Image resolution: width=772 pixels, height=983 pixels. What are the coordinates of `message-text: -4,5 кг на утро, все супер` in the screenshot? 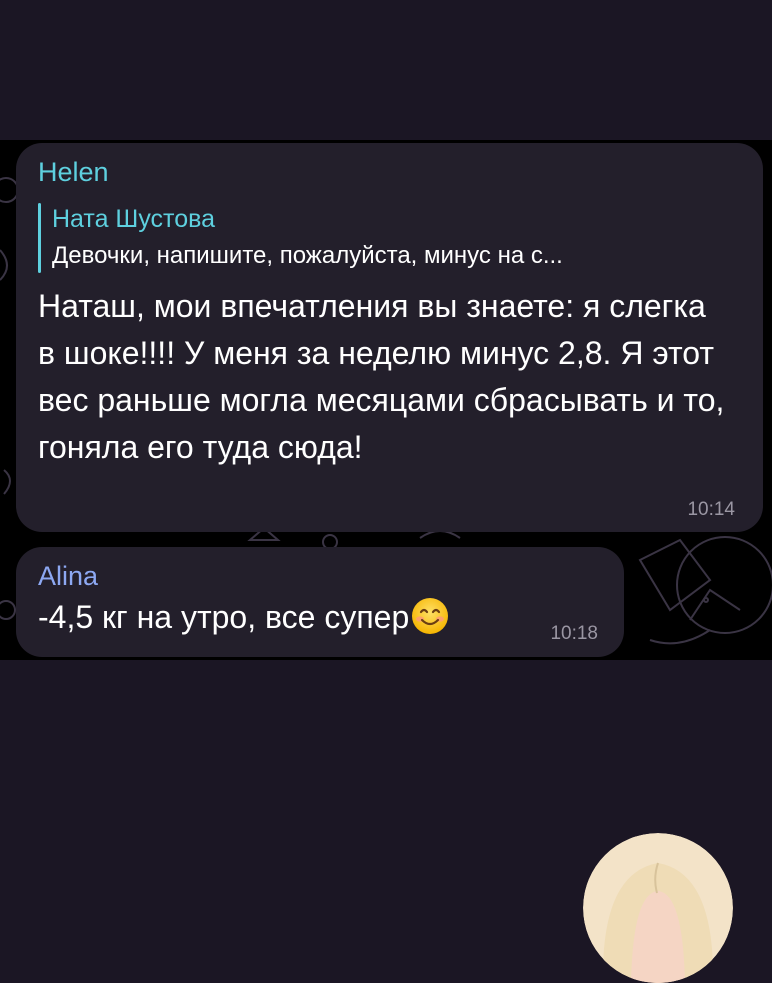 It's located at (224, 617).